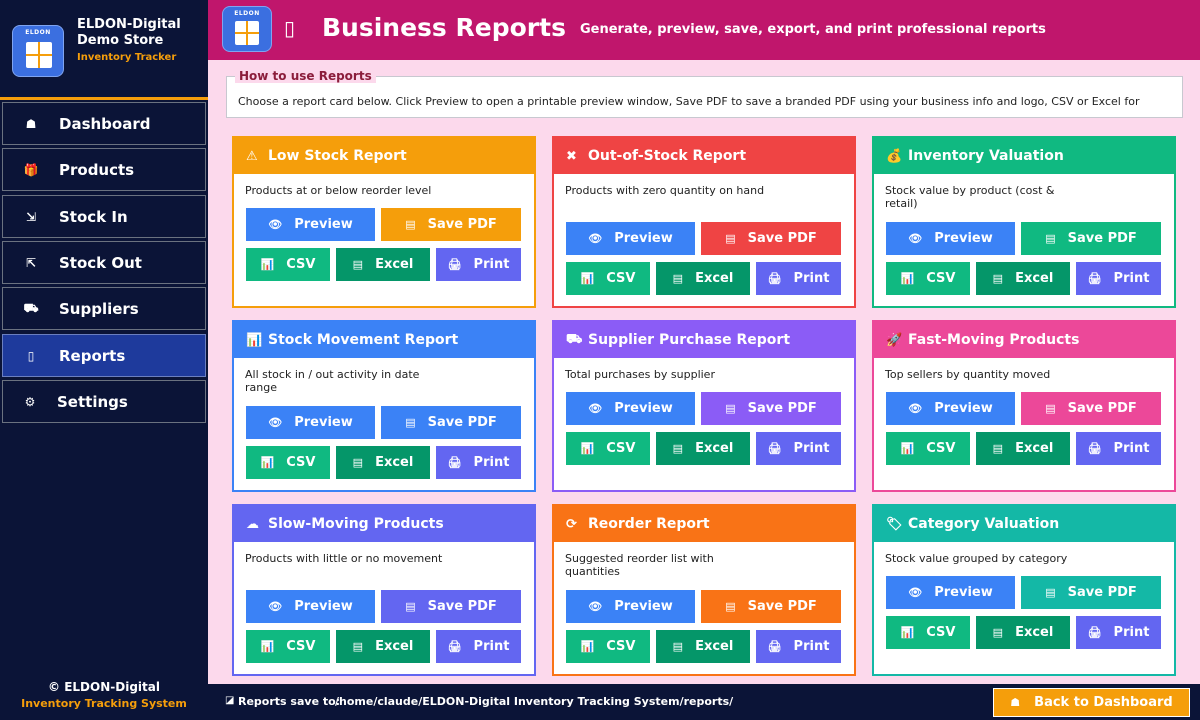 The width and height of the screenshot is (1200, 720). I want to click on page-title: Business Reports, so click(444, 27).